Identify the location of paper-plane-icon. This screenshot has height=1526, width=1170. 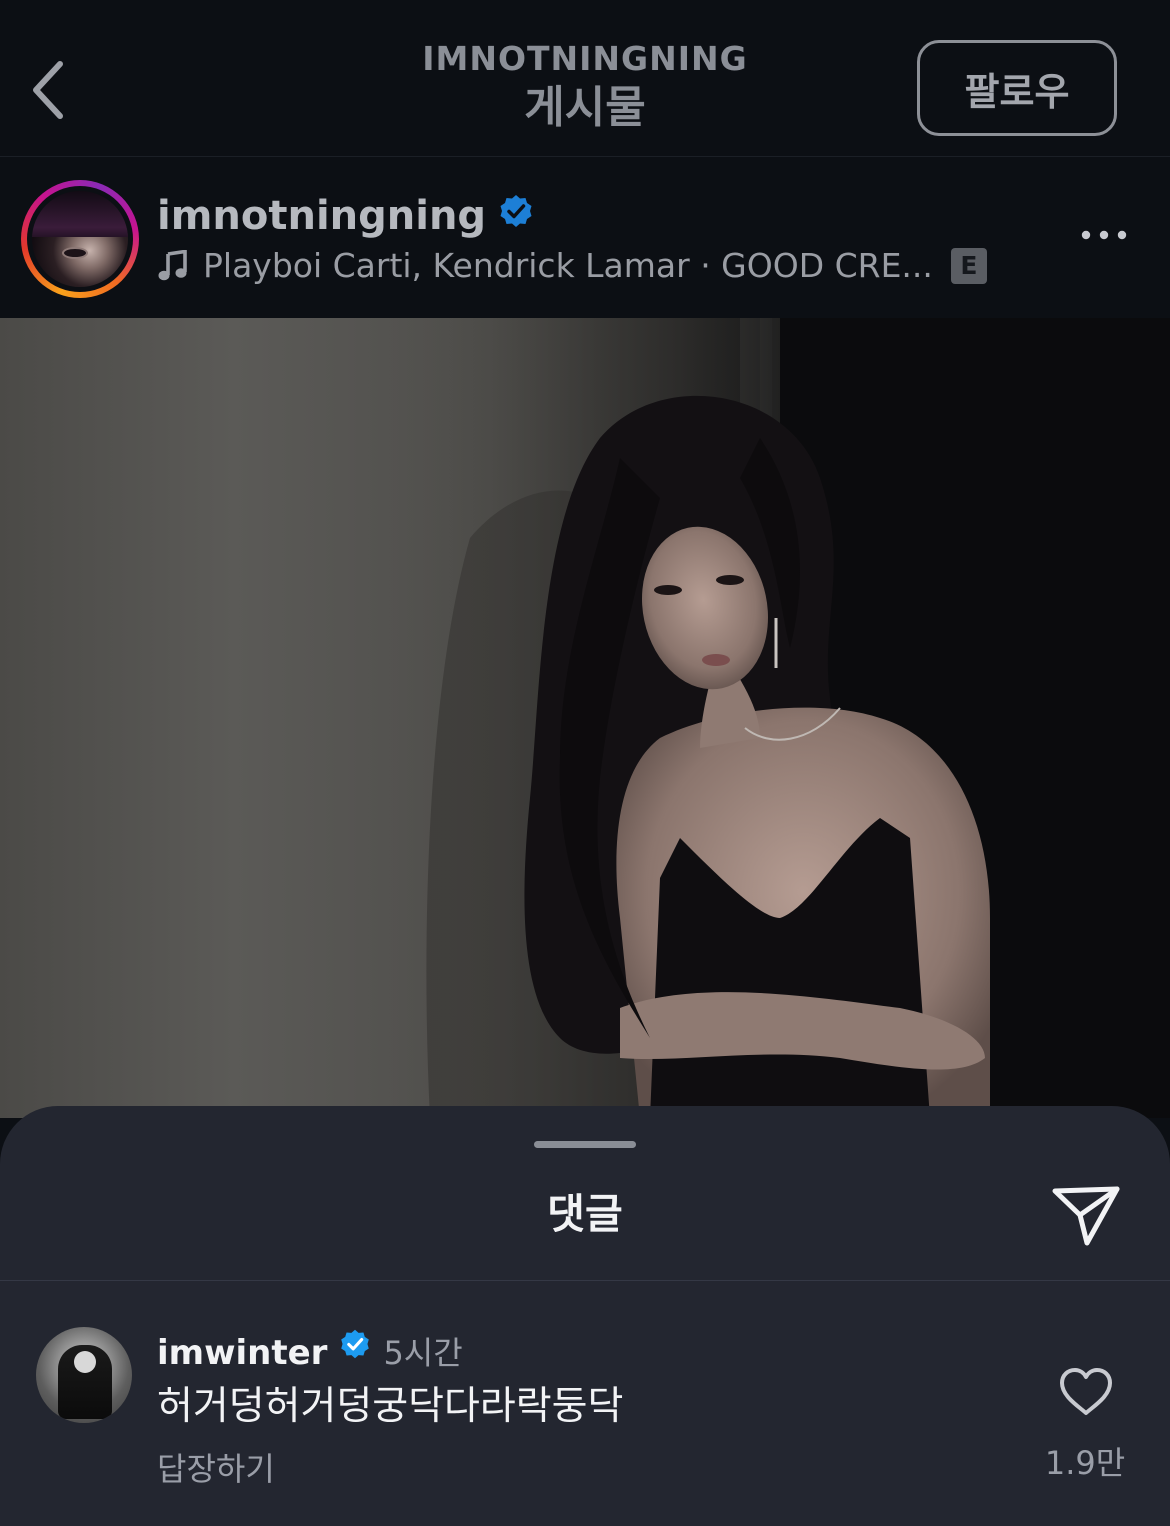
(1086, 1216).